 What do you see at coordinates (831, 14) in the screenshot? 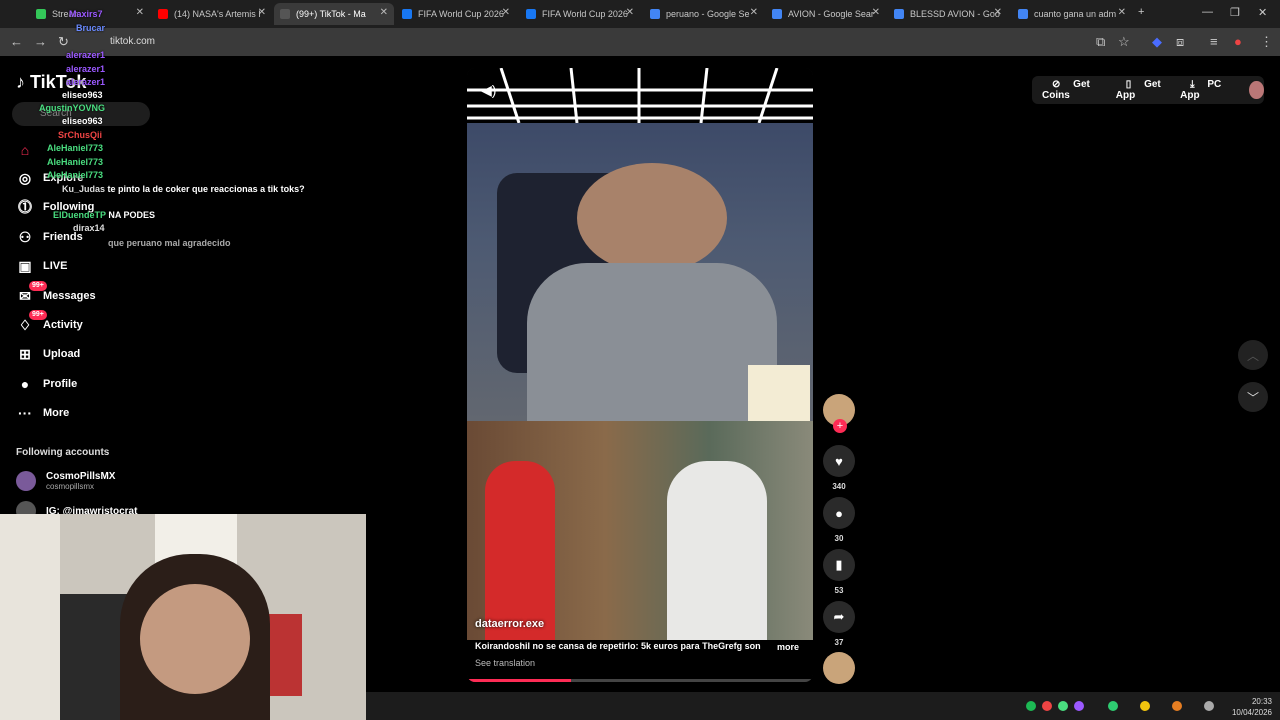
I see `tab-title: AVION - Google Sear` at bounding box center [831, 14].